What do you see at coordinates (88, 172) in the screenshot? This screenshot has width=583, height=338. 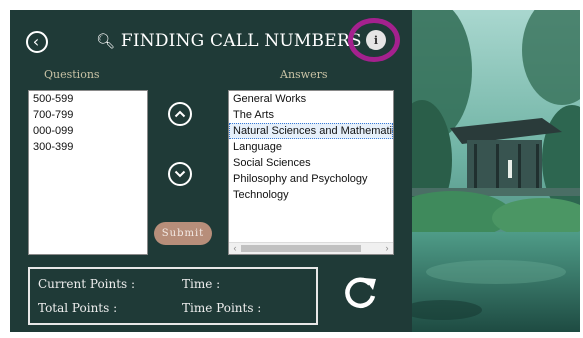 I see `questions-list: 500-599 700-799 000-099 300-399` at bounding box center [88, 172].